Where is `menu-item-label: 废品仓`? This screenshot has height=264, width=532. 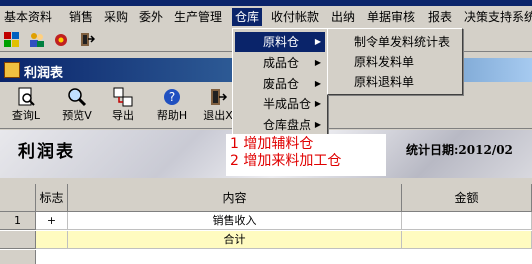 menu-item-label: 废品仓 is located at coordinates (281, 84).